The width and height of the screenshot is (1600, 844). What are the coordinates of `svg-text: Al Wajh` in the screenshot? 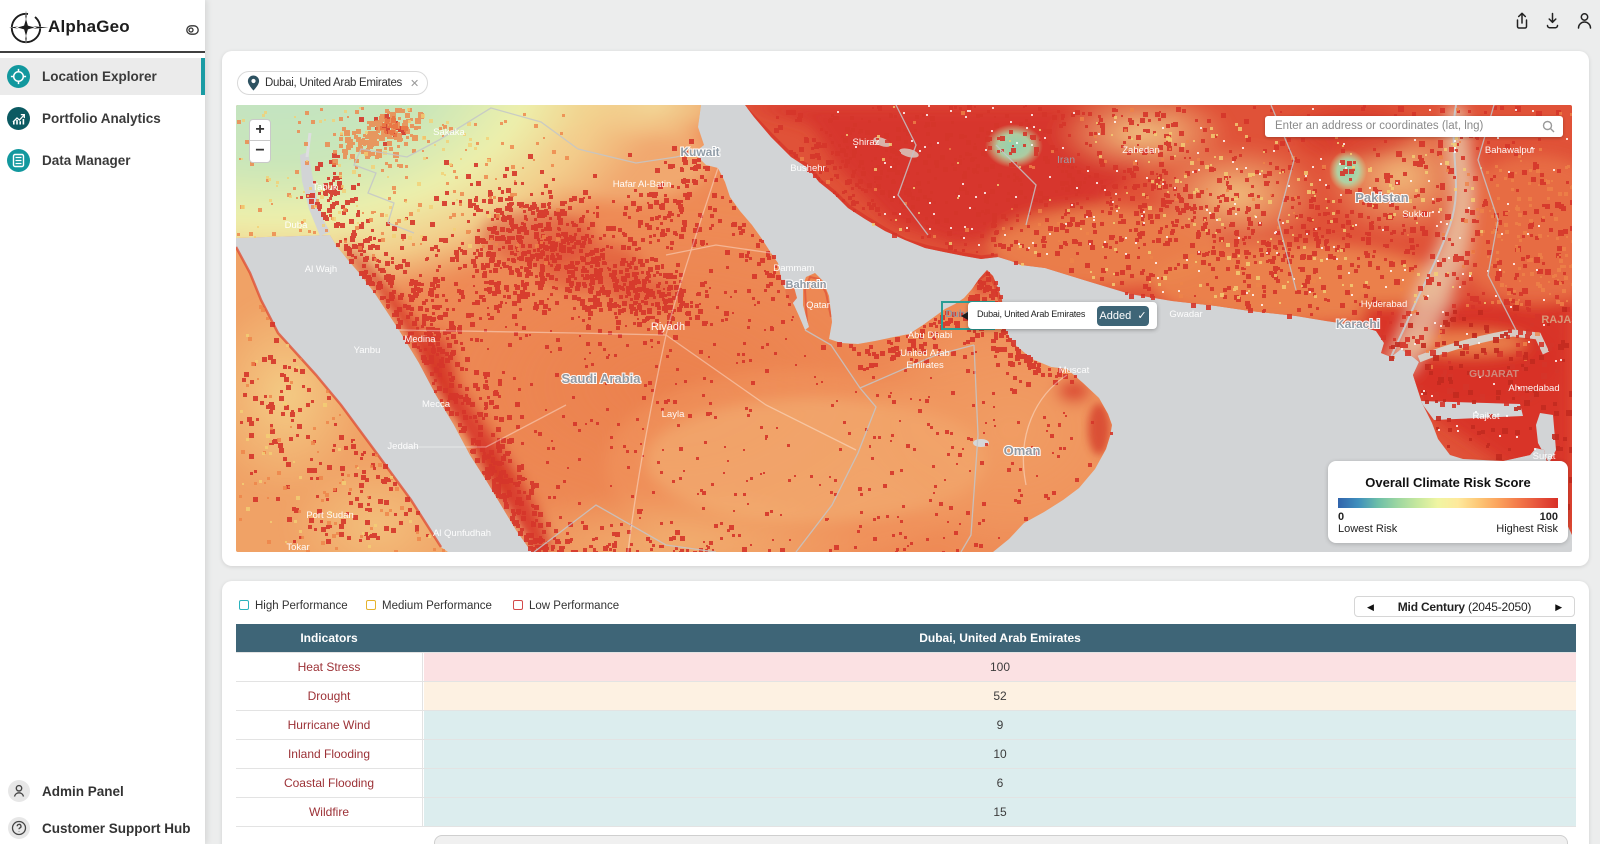 It's located at (321, 269).